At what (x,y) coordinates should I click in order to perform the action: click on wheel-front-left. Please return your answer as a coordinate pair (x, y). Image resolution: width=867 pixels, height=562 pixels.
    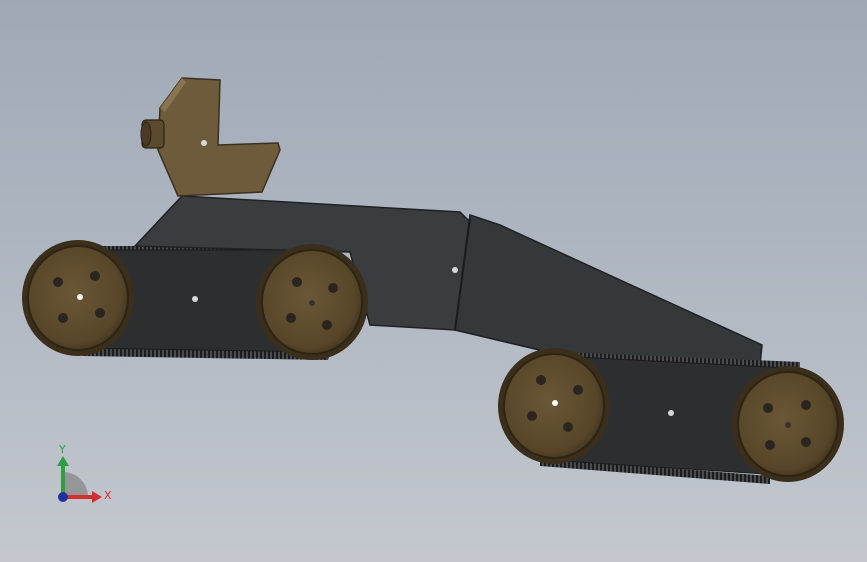
    Looking at the image, I should click on (78, 298).